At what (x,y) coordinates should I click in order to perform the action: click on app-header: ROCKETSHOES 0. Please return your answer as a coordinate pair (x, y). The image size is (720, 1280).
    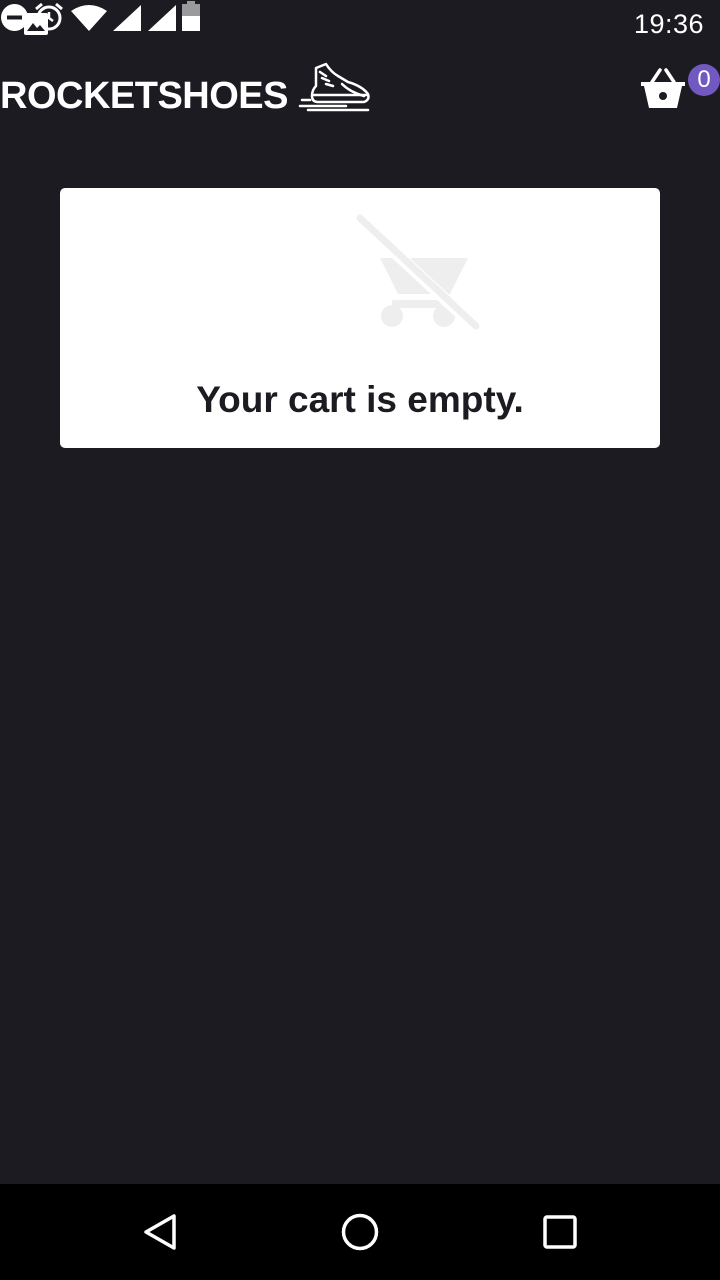
    Looking at the image, I should click on (360, 98).